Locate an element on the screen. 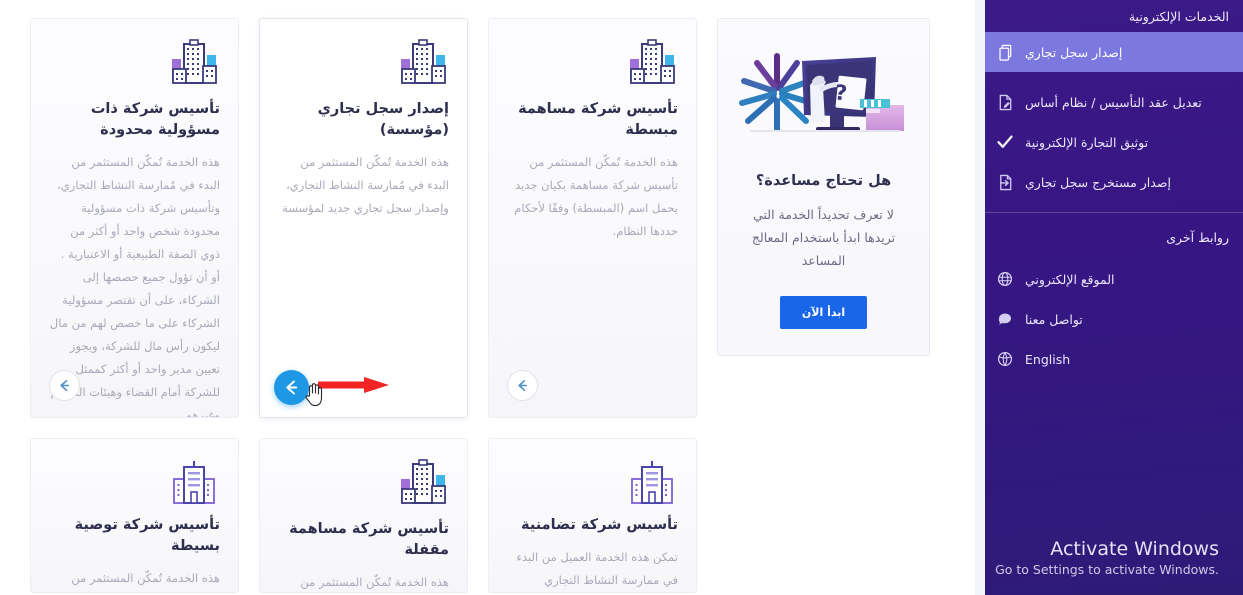  sidebar-link-website: الموقع الإلكتروني is located at coordinates (1114, 279).